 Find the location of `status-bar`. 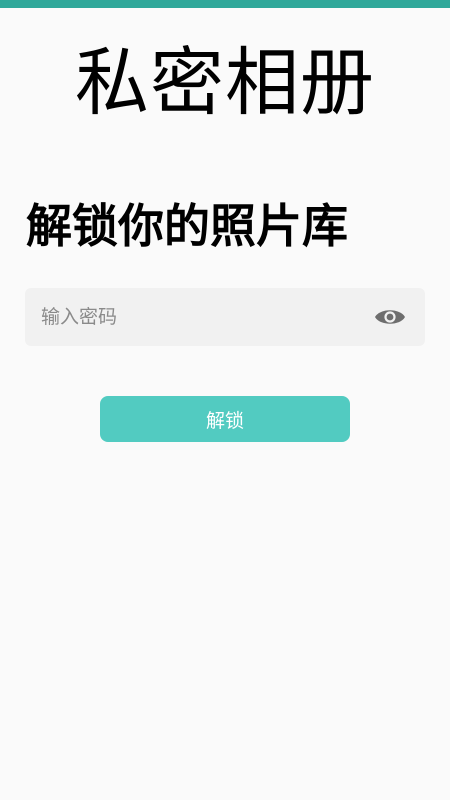

status-bar is located at coordinates (225, 4).